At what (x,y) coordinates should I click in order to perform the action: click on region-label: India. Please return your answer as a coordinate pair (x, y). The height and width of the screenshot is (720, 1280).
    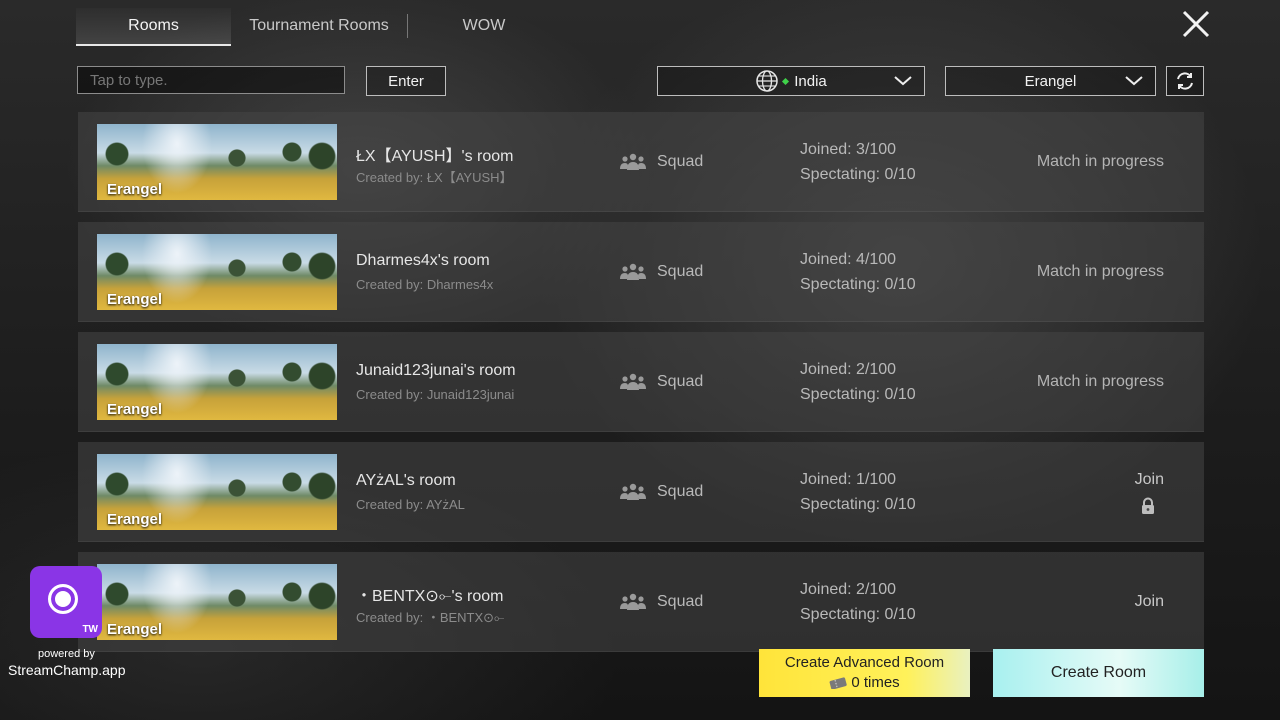
    Looking at the image, I should click on (810, 81).